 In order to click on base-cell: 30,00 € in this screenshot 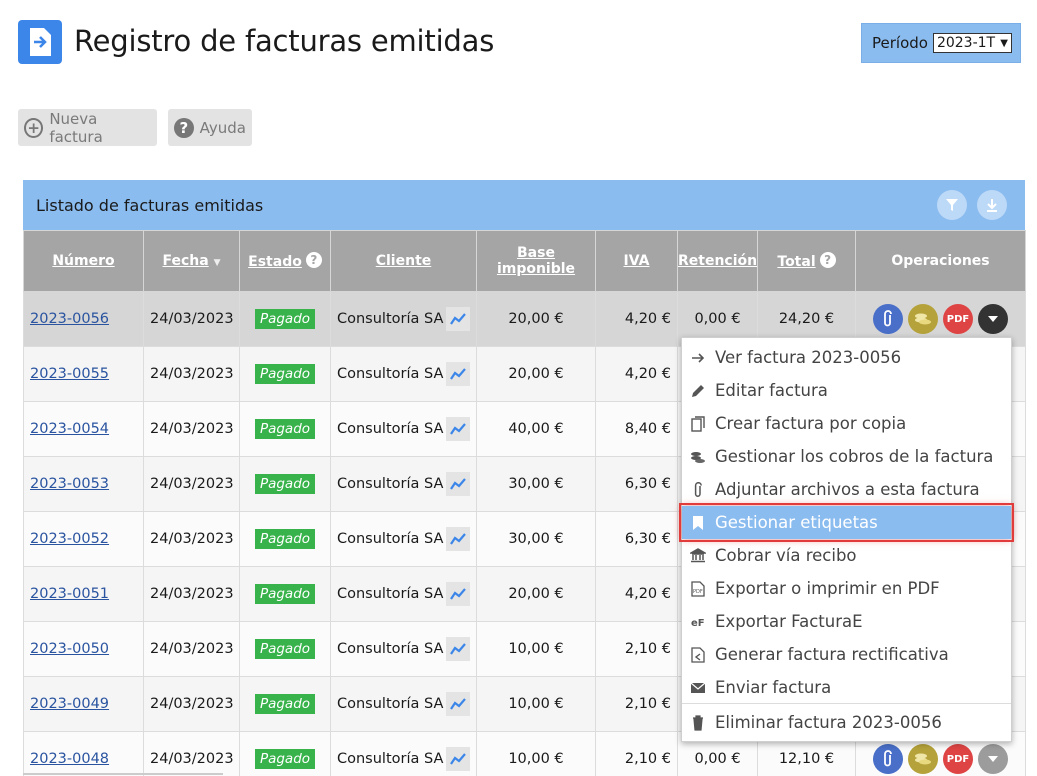, I will do `click(536, 539)`.